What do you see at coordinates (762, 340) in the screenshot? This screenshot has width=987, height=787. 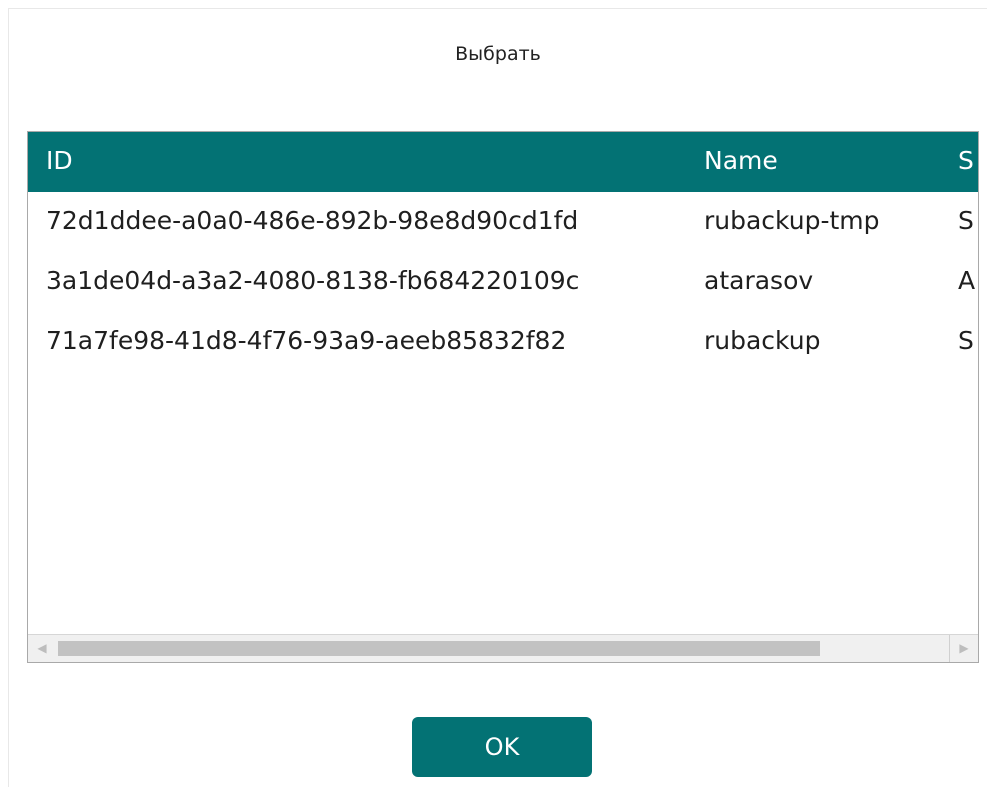 I see `cell-name: rubackup` at bounding box center [762, 340].